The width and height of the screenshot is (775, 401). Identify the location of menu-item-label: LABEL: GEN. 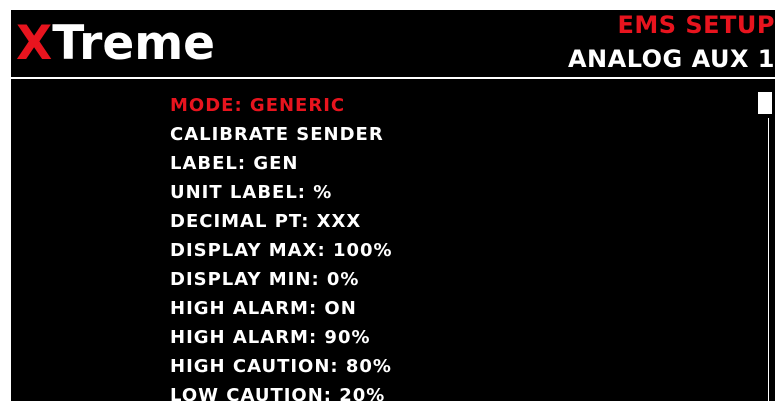
(281, 163).